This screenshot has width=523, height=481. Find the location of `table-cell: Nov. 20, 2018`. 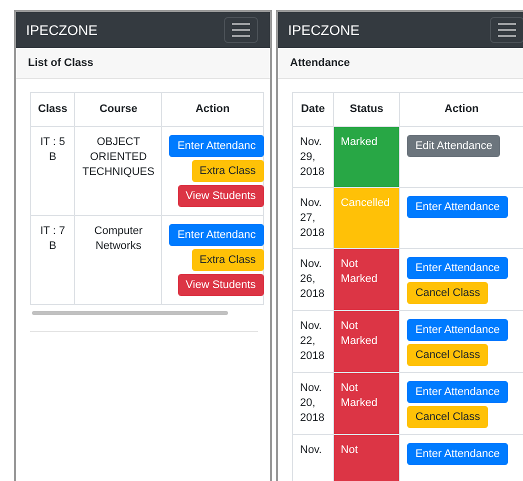

table-cell: Nov. 20, 2018 is located at coordinates (313, 403).